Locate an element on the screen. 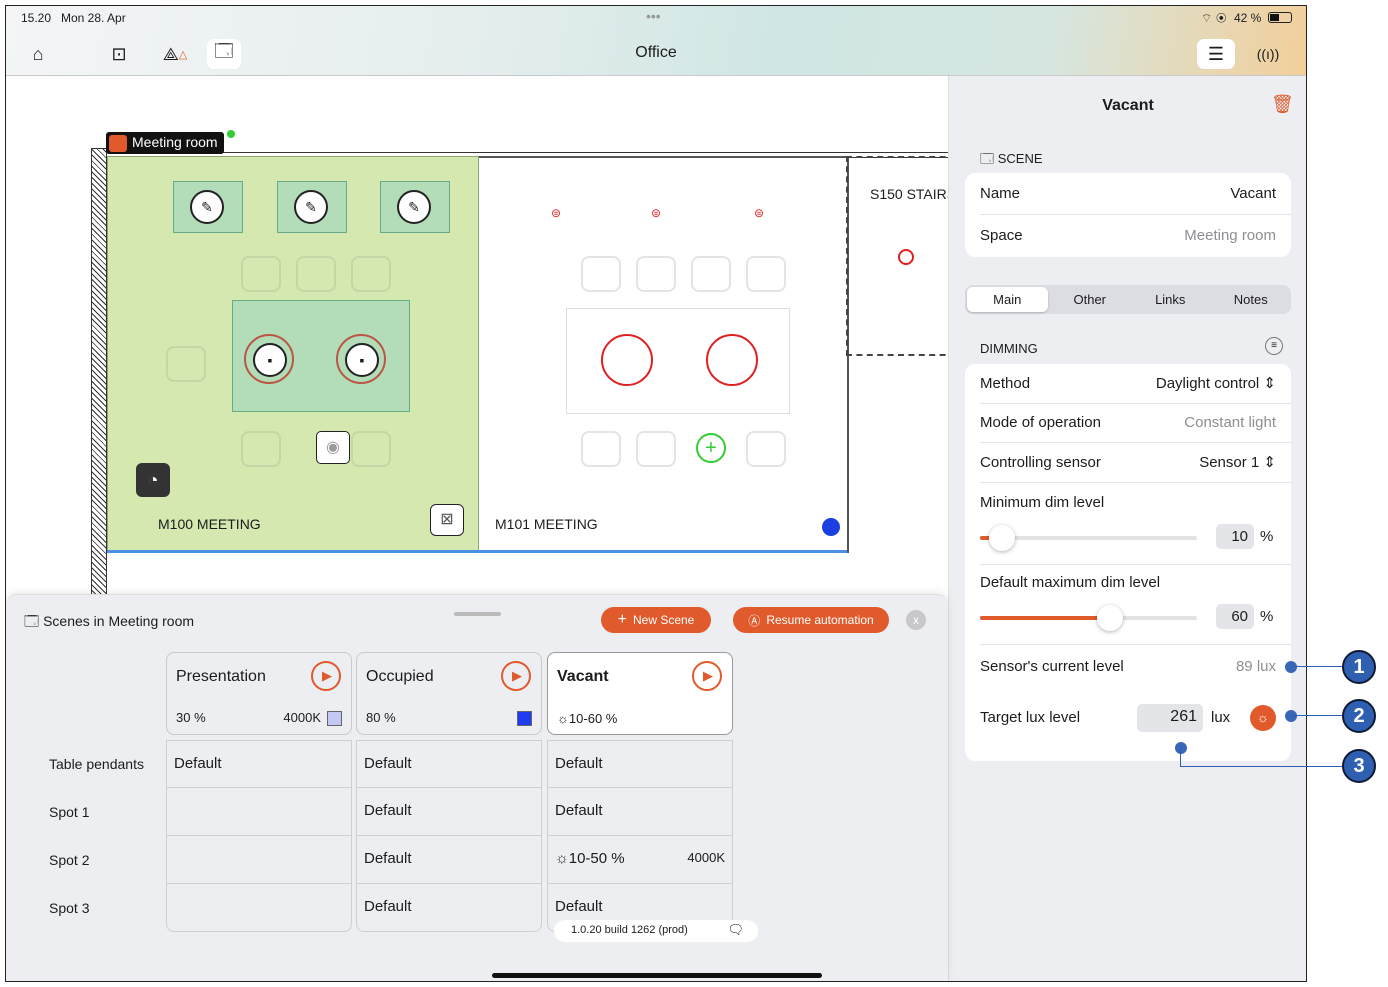 This screenshot has height=987, width=1388. method-row: Method Daylight control ⇕ is located at coordinates (1128, 383).